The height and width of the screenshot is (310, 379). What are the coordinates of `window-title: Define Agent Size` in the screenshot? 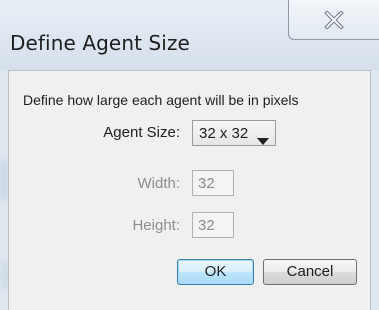 It's located at (100, 43).